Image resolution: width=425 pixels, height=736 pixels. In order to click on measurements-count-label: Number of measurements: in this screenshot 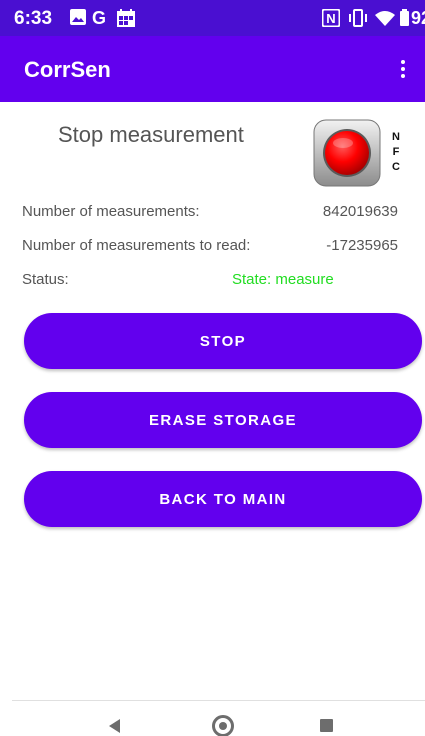, I will do `click(111, 211)`.